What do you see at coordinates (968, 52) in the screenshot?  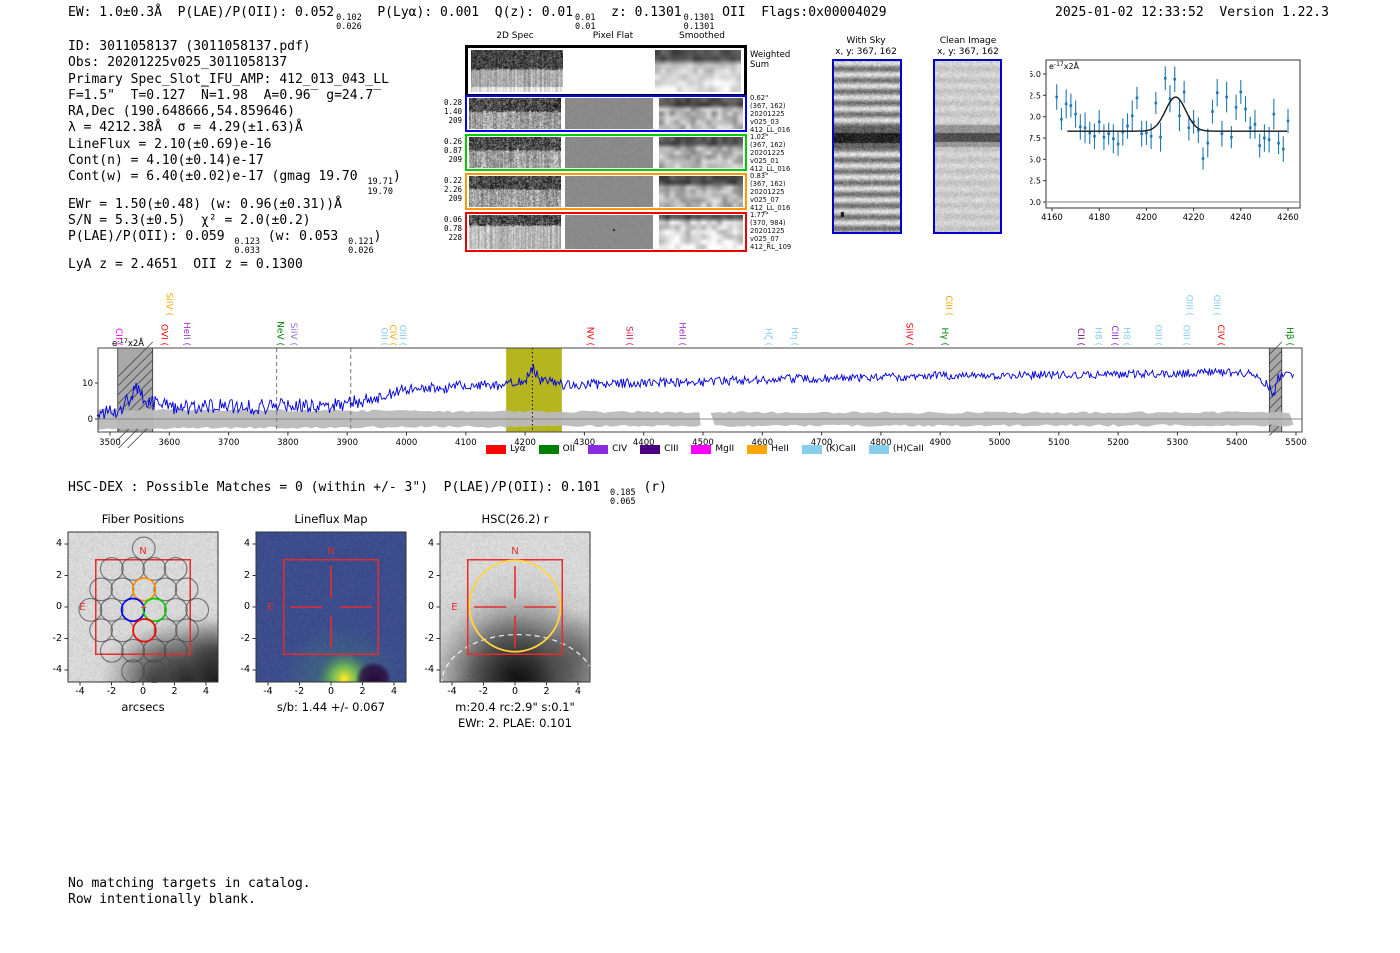 I see `clean-image-coords: x, y: 367, 162` at bounding box center [968, 52].